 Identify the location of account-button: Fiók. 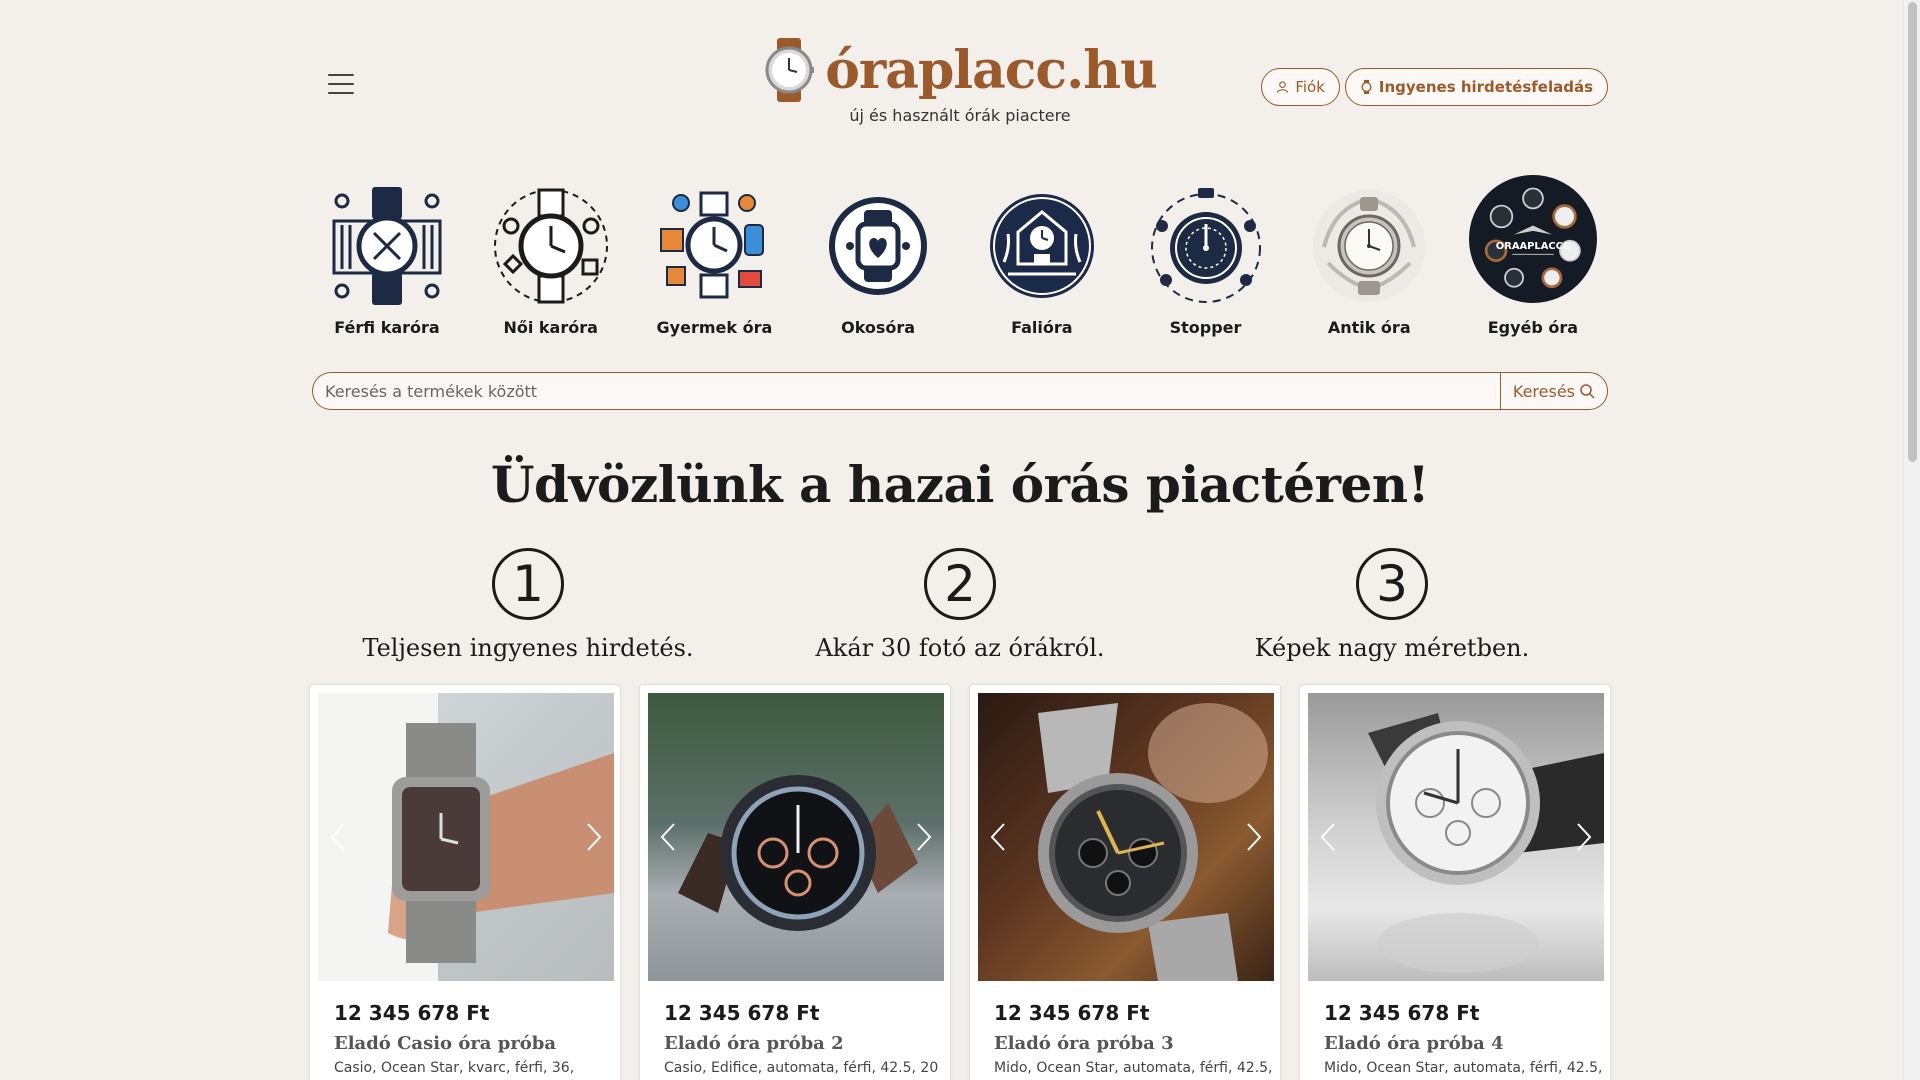
(1300, 87).